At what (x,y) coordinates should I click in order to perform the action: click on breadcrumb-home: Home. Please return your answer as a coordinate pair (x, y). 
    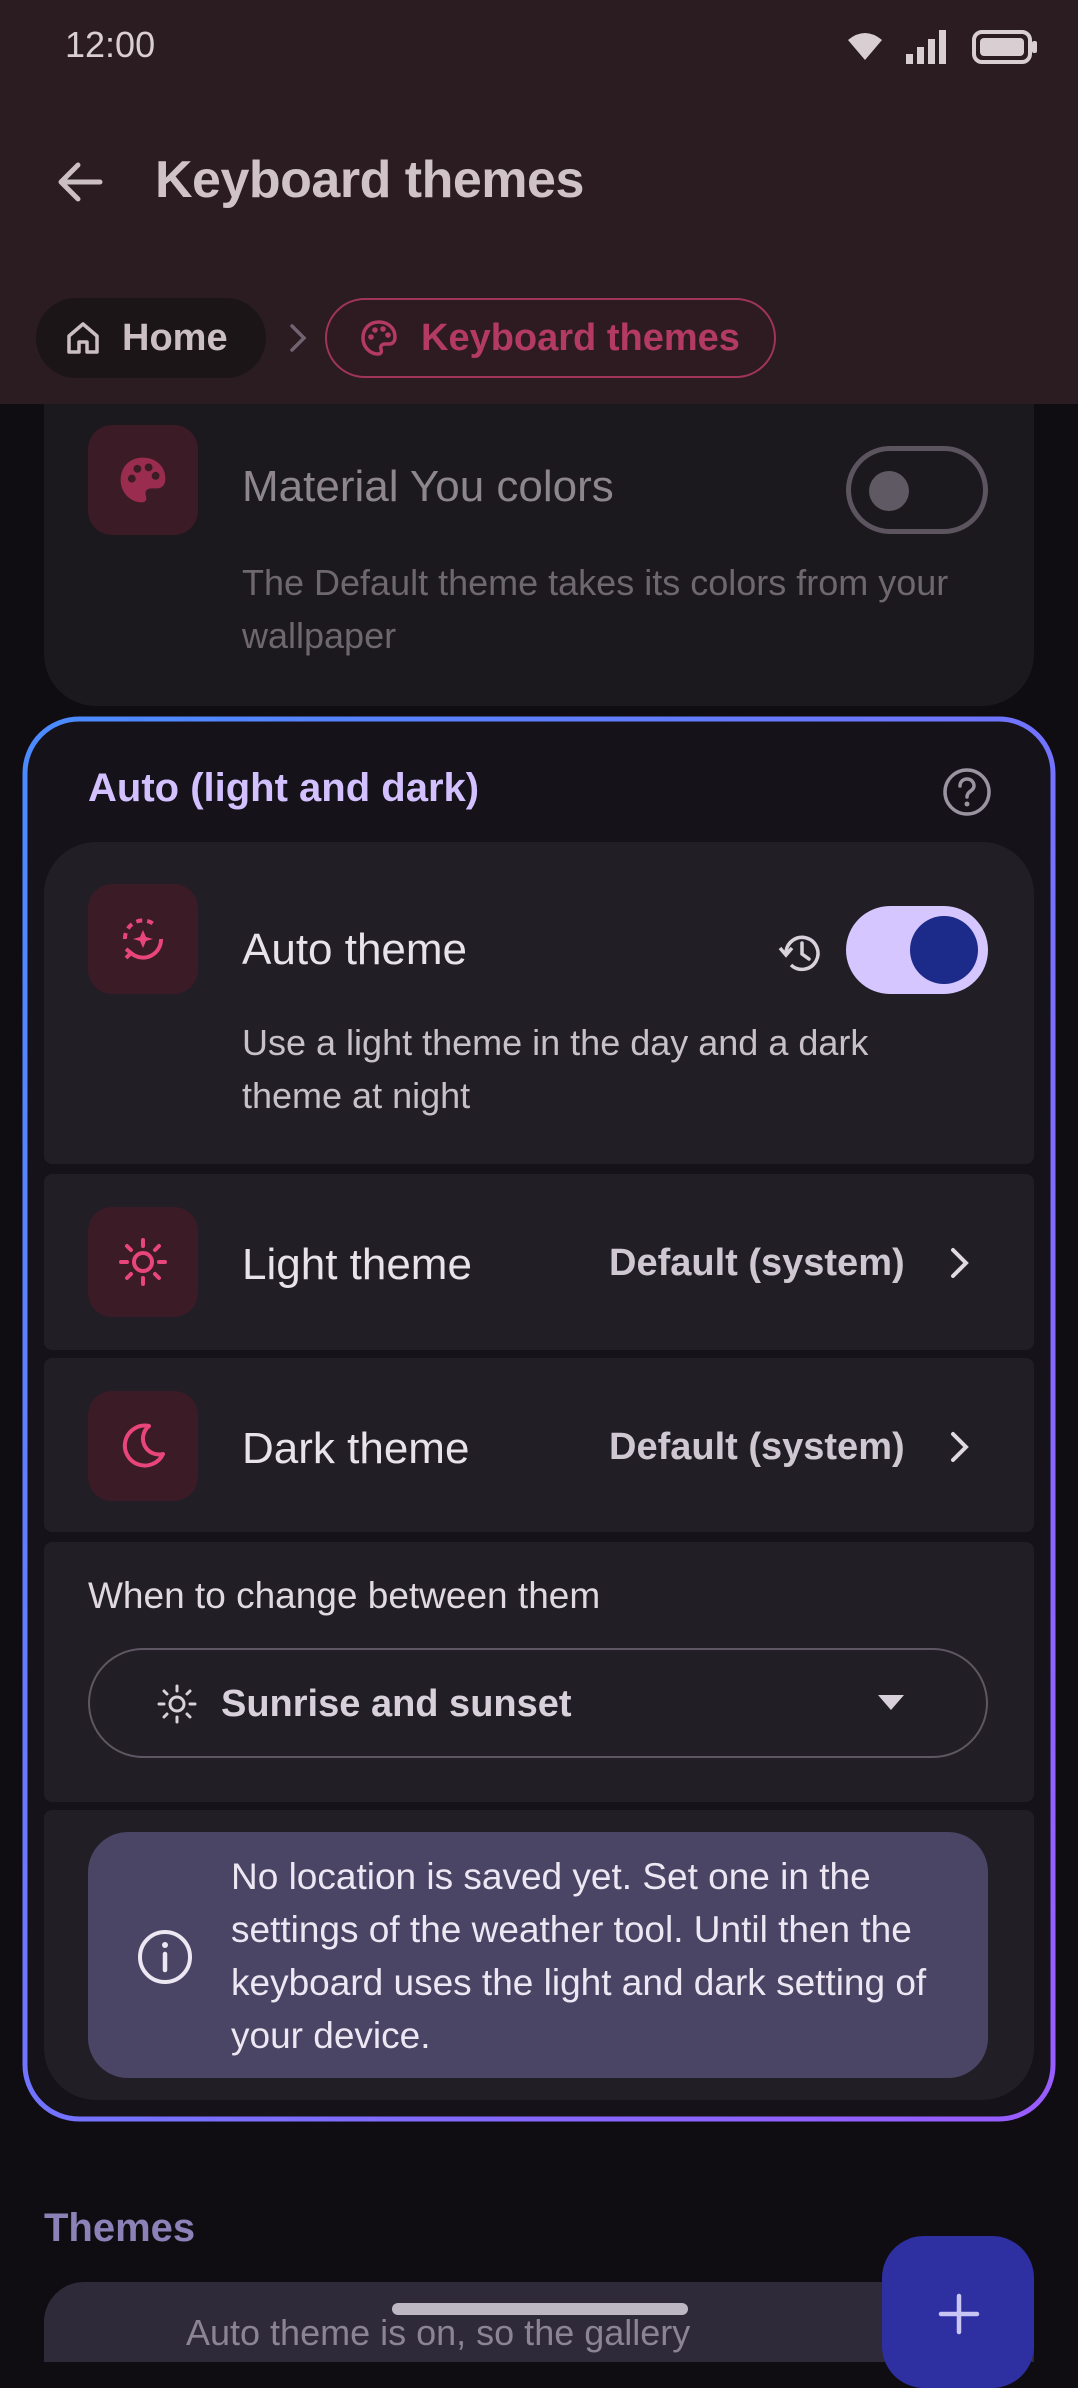
    Looking at the image, I should click on (151, 338).